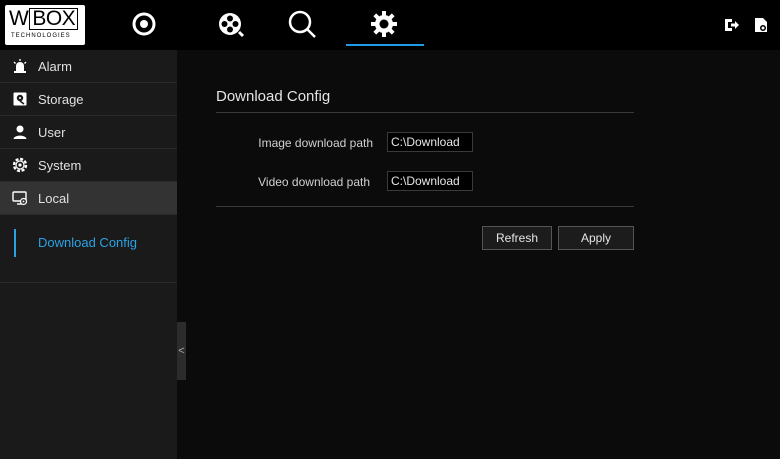 This screenshot has height=459, width=780. I want to click on sidebar-item-label: User, so click(52, 132).